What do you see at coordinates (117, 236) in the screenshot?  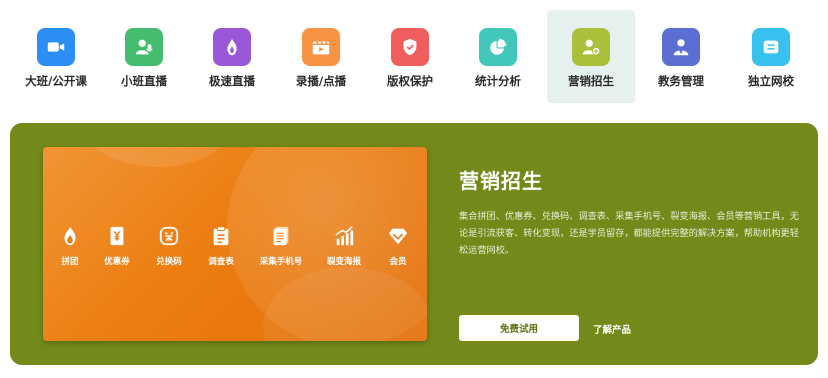 I see `coupon-yen-icon` at bounding box center [117, 236].